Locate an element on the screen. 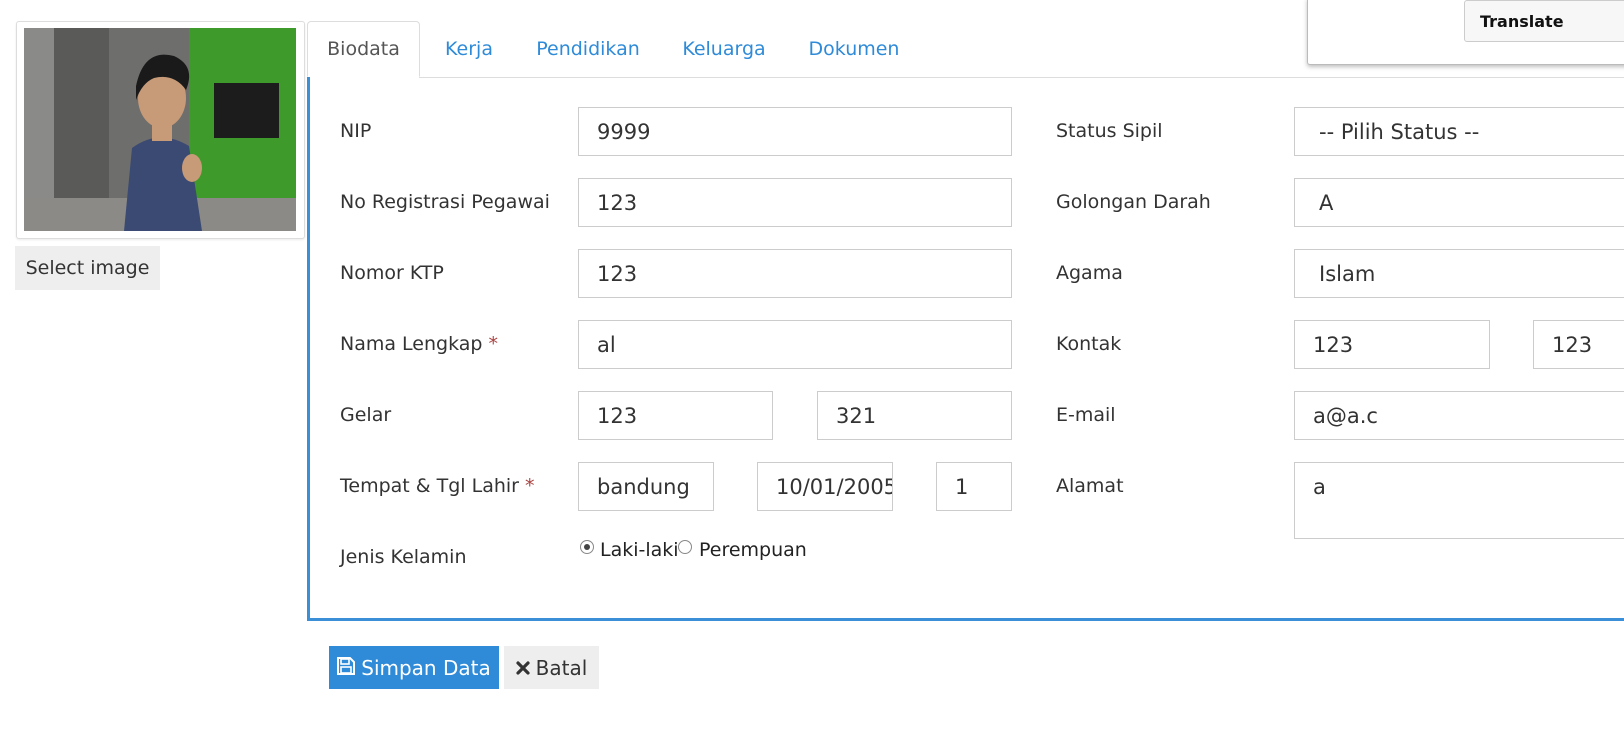 This screenshot has width=1624, height=732. save-button: Simpan Data is located at coordinates (414, 667).